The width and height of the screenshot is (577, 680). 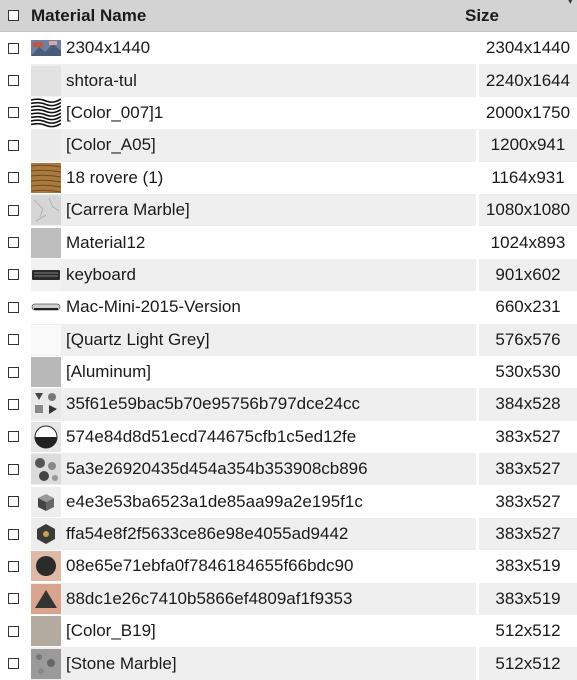 I want to click on table-row: 08e65e71ebfa0f7846184655f66bdc90 383x519, so click(x=288, y=566).